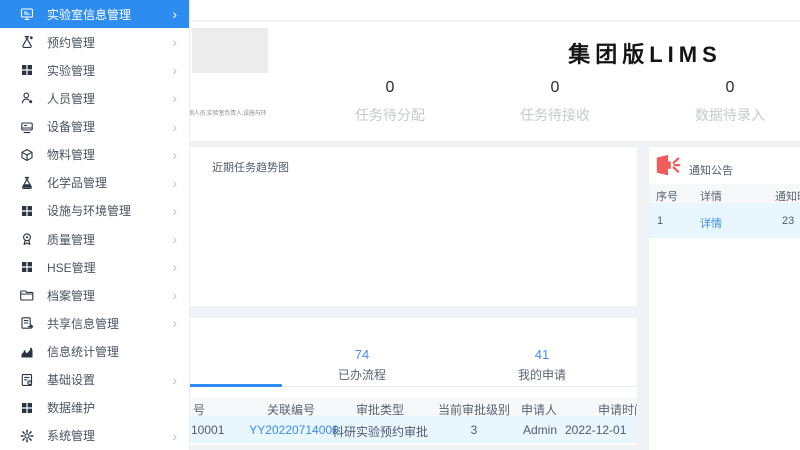  What do you see at coordinates (230, 50) in the screenshot?
I see `avatar-placeholder` at bounding box center [230, 50].